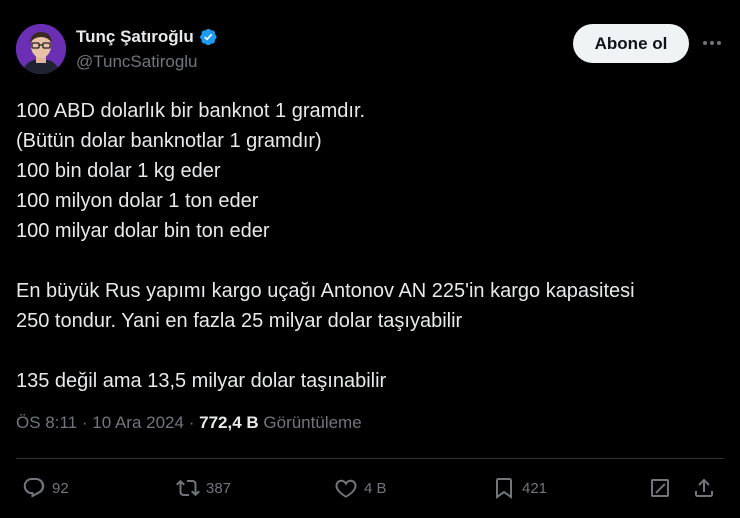 Image resolution: width=740 pixels, height=518 pixels. I want to click on reply-icon, so click(34, 488).